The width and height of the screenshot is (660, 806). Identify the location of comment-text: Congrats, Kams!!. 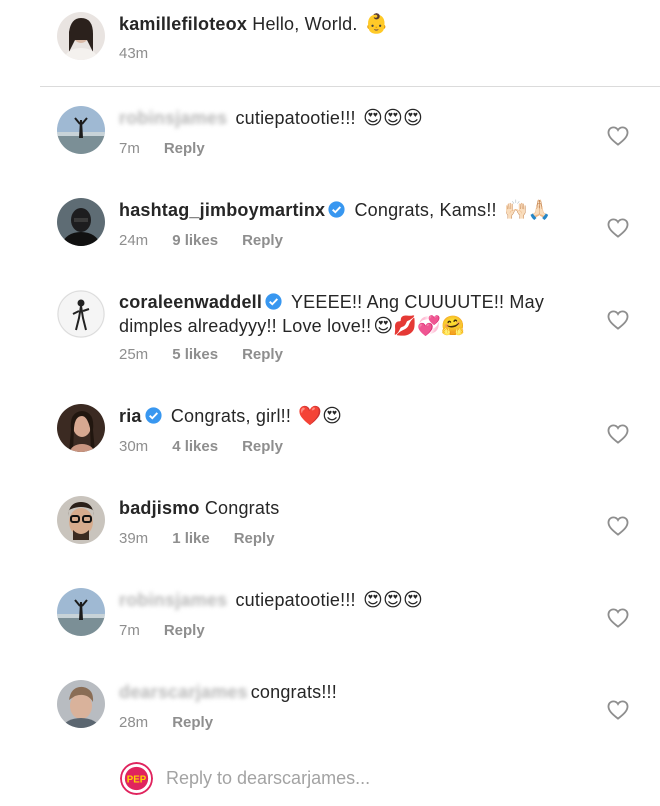
(425, 210).